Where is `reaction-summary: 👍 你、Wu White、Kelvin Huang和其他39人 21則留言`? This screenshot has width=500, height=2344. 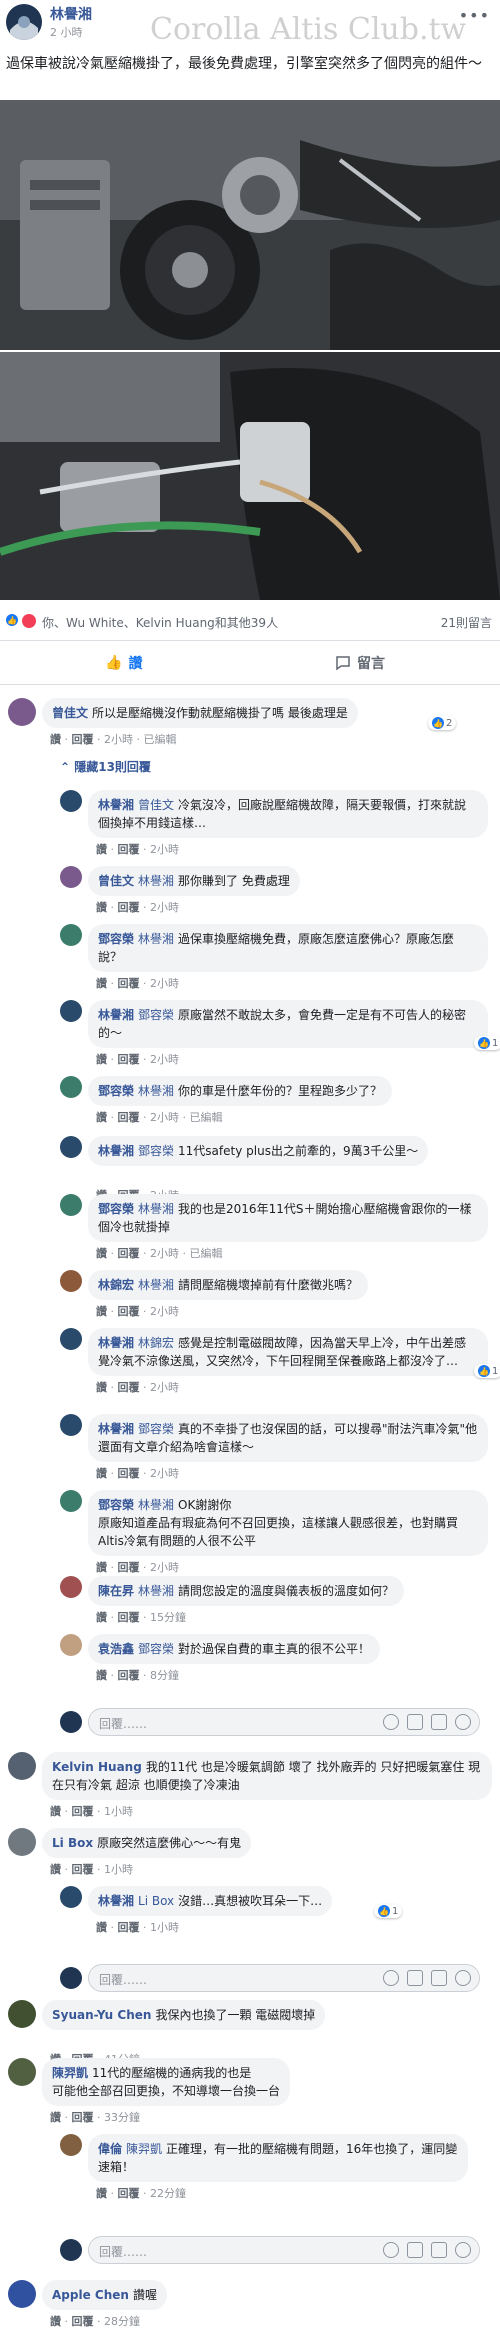
reaction-summary: 👍 你、Wu White、Kelvin Huang和其他39人 21則留言 is located at coordinates (250, 623).